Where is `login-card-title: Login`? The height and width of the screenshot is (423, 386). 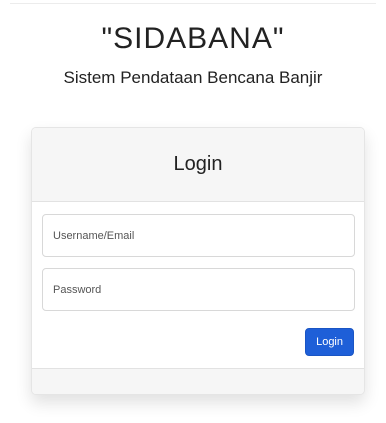
login-card-title: Login is located at coordinates (198, 164).